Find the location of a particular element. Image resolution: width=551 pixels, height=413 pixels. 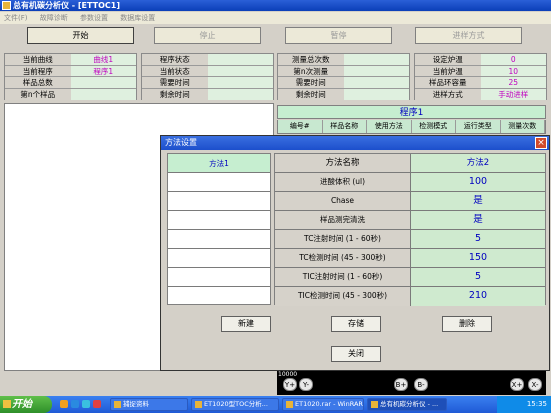

info-label: 需要时间 is located at coordinates (175, 82).